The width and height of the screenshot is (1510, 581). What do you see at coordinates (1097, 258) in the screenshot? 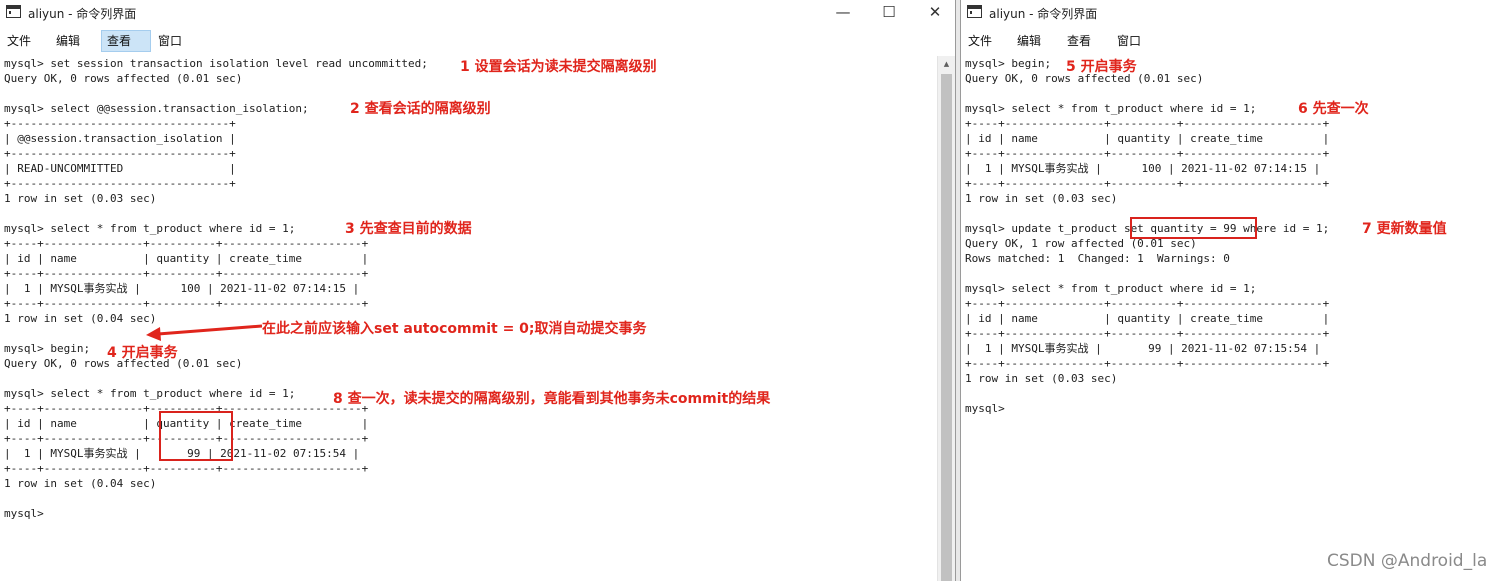
I see `console-line: Rows matched: 1 Changed: 1 Warnings: 0` at bounding box center [1097, 258].